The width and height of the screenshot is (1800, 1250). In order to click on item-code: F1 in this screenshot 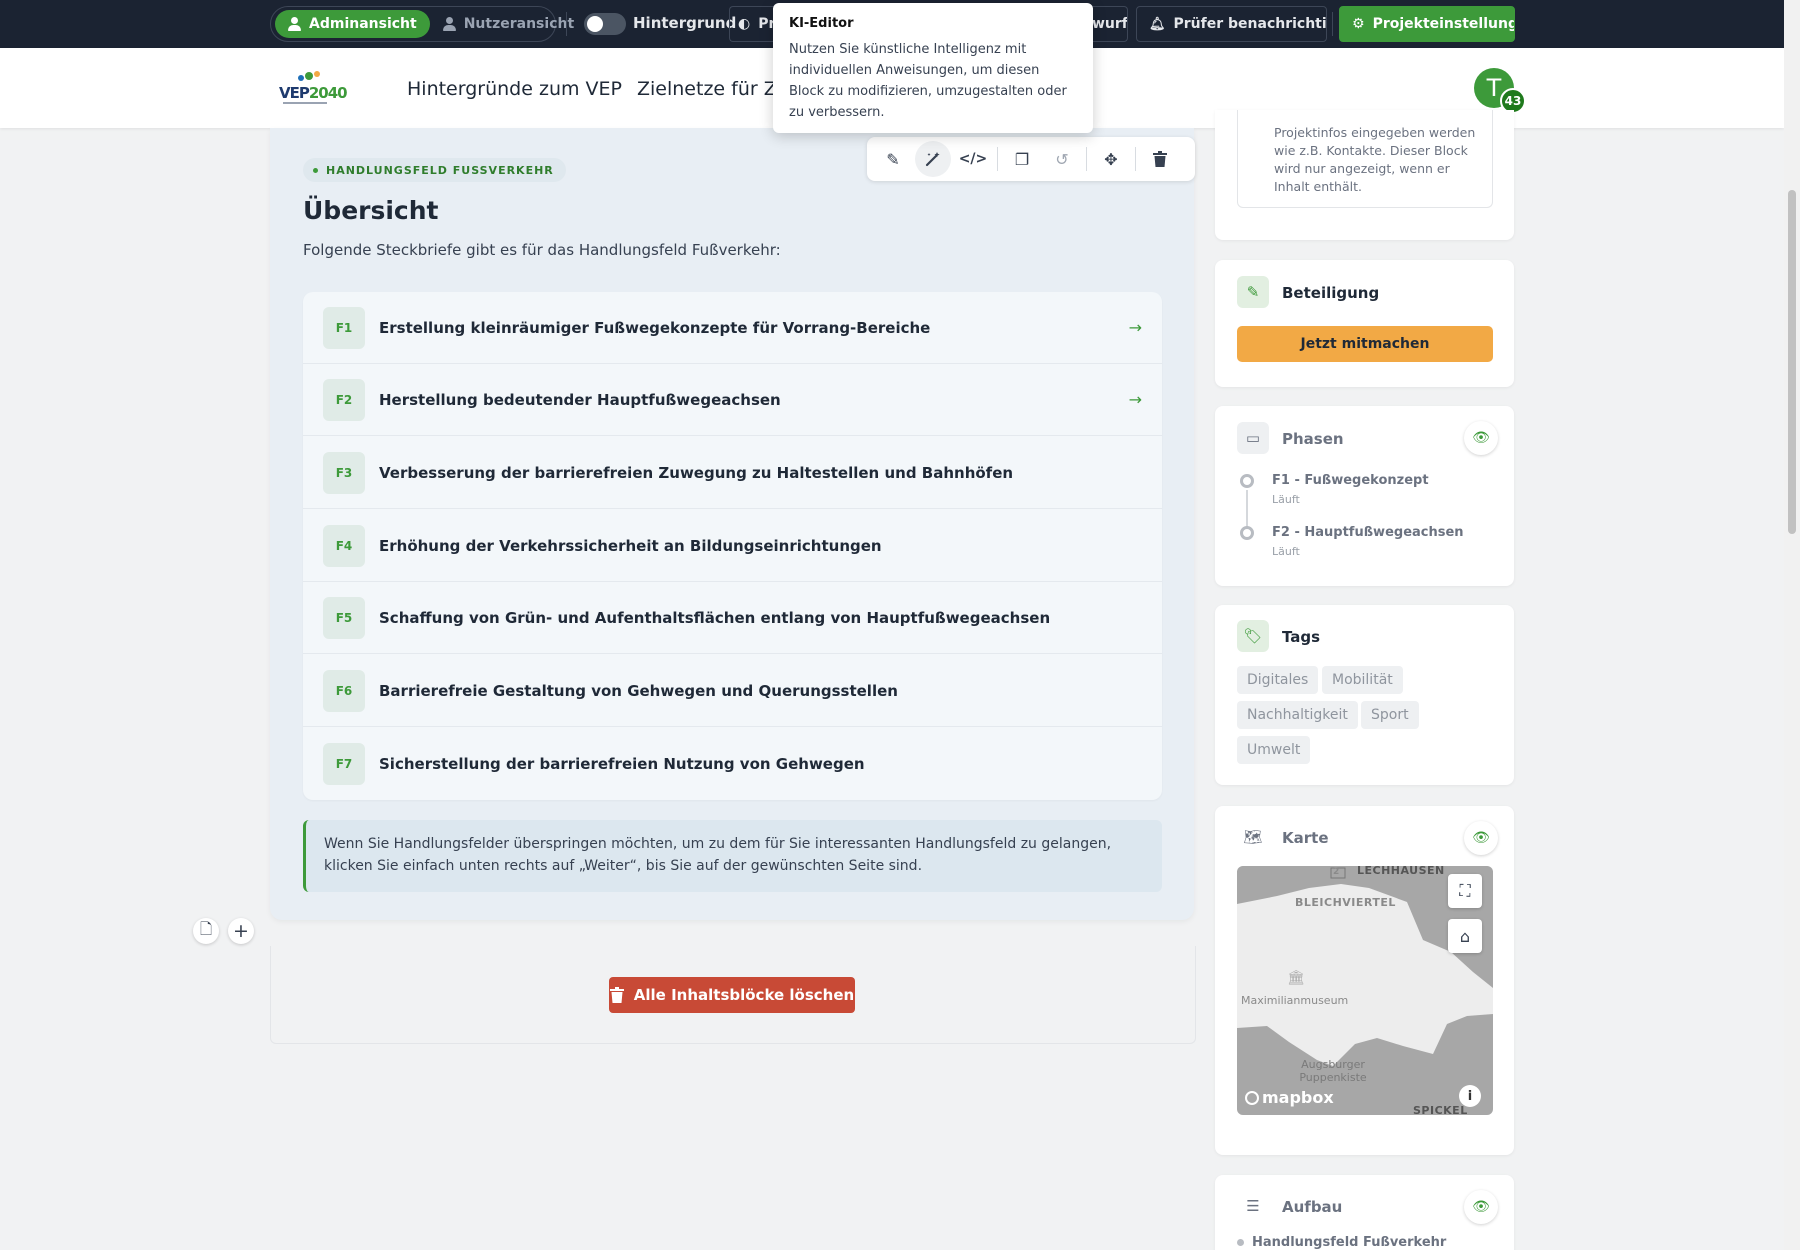, I will do `click(344, 327)`.